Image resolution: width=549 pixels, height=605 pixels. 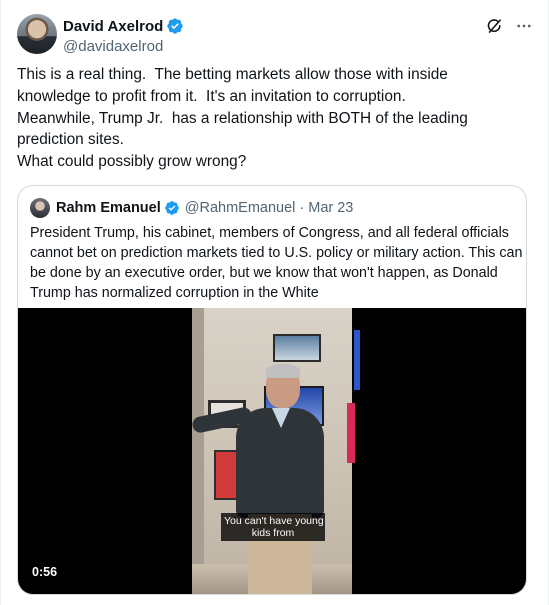 I want to click on video-frame, so click(x=272, y=451).